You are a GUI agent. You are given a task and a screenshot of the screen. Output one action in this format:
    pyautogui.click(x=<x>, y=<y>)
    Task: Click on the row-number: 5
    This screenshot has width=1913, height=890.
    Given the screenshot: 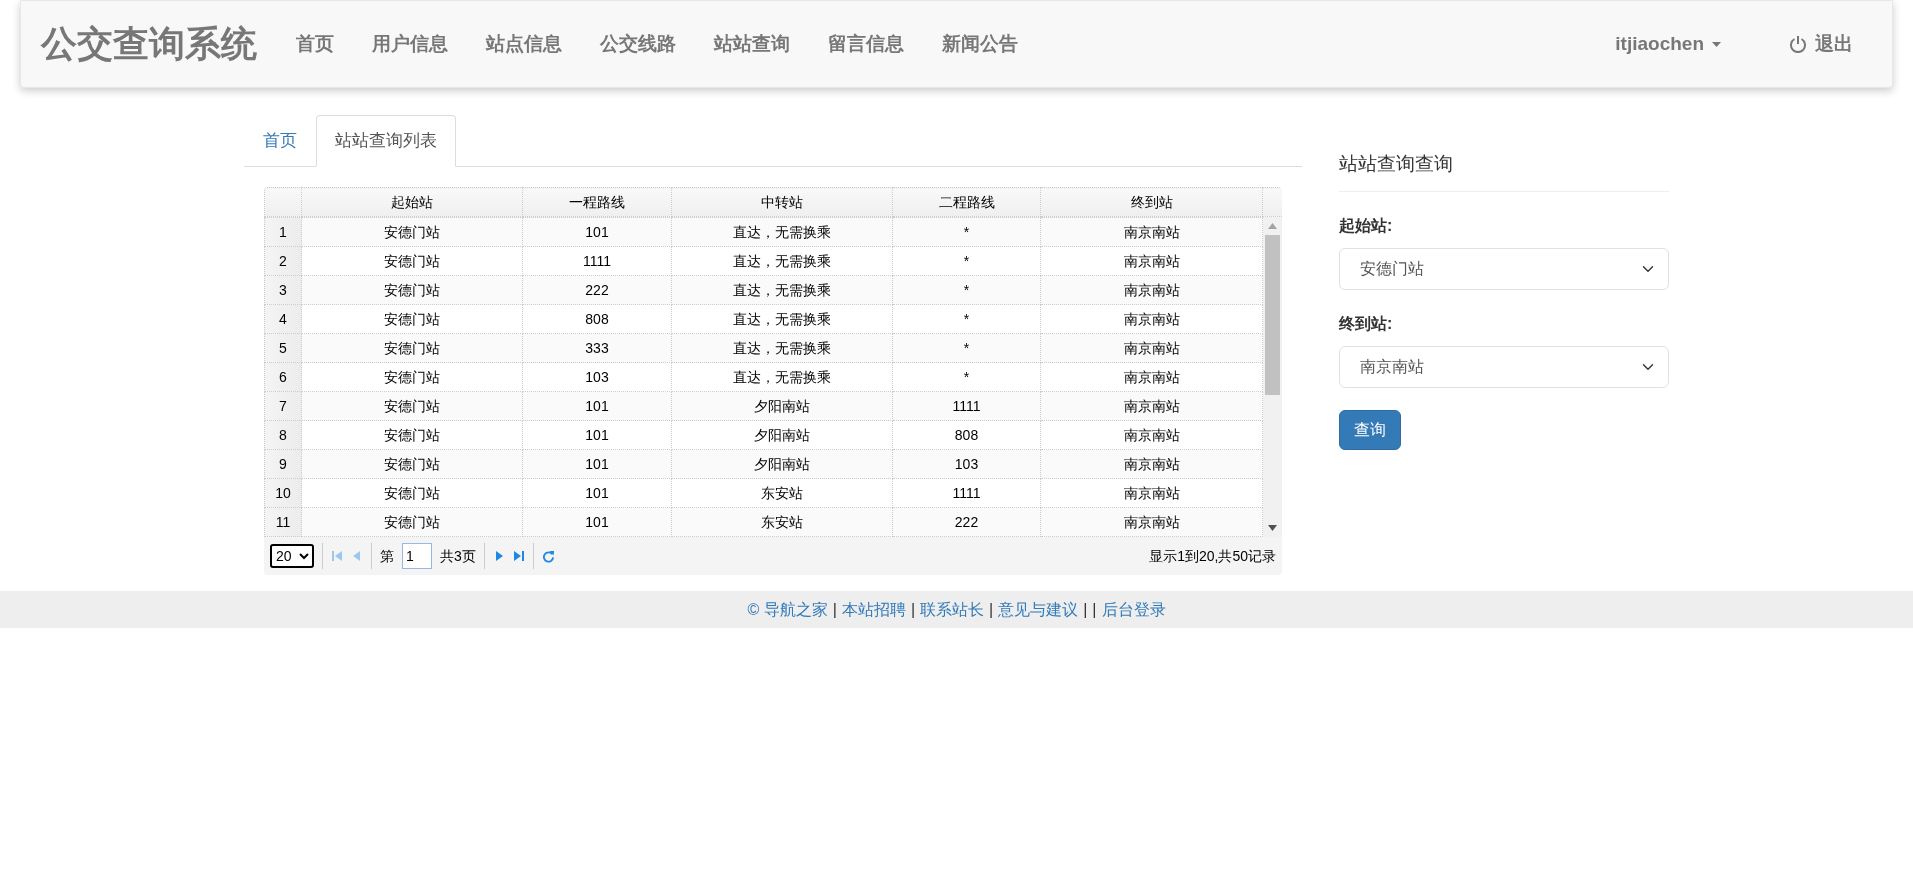 What is the action you would take?
    pyautogui.click(x=283, y=348)
    